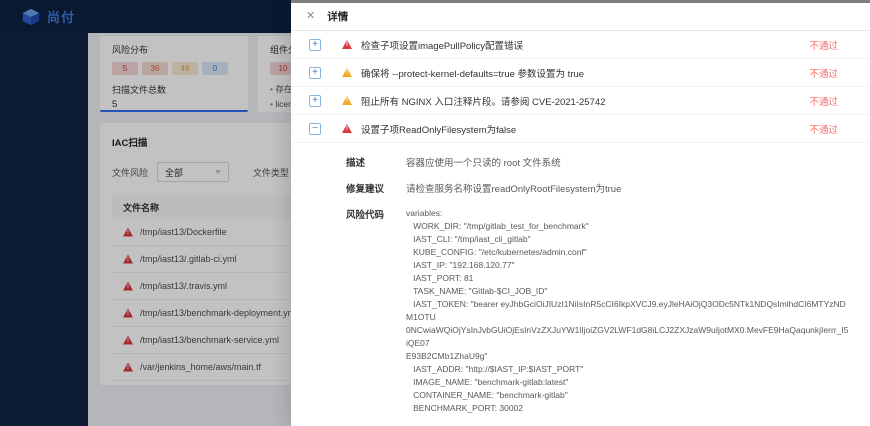  Describe the element at coordinates (356, 163) in the screenshot. I see `description-label: 描述` at that location.